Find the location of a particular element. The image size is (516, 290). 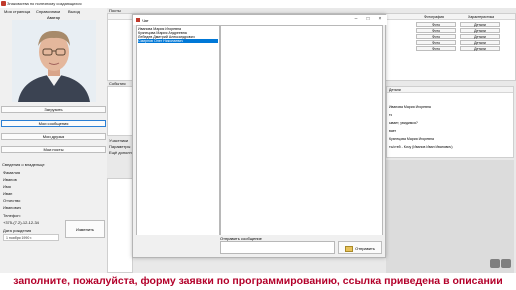

details-header: Детали is located at coordinates (395, 90).